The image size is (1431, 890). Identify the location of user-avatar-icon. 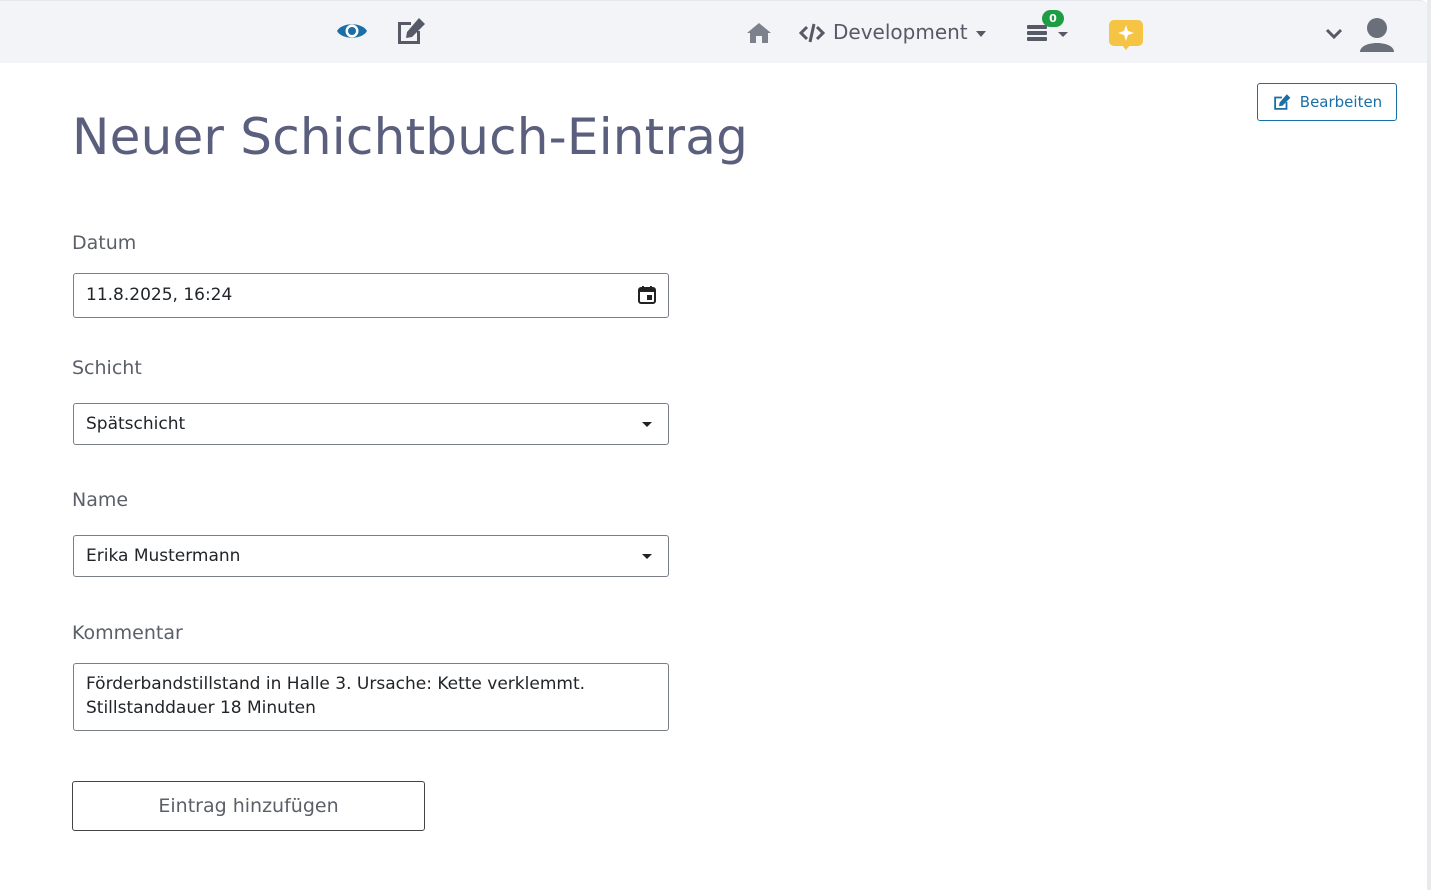
(1377, 34).